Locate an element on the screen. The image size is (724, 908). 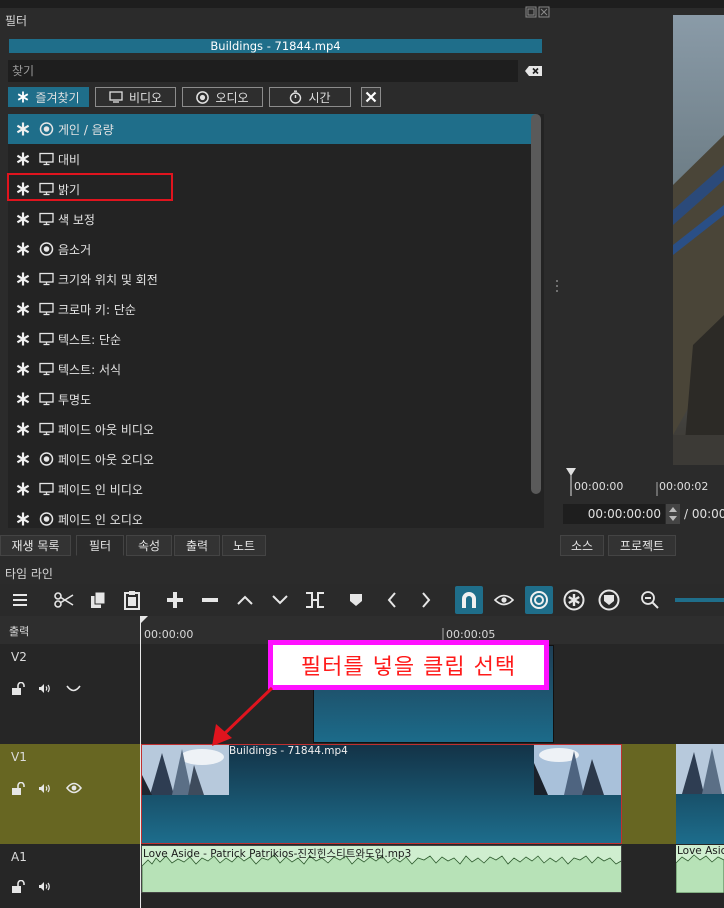
menu-bar is located at coordinates (362, 4).